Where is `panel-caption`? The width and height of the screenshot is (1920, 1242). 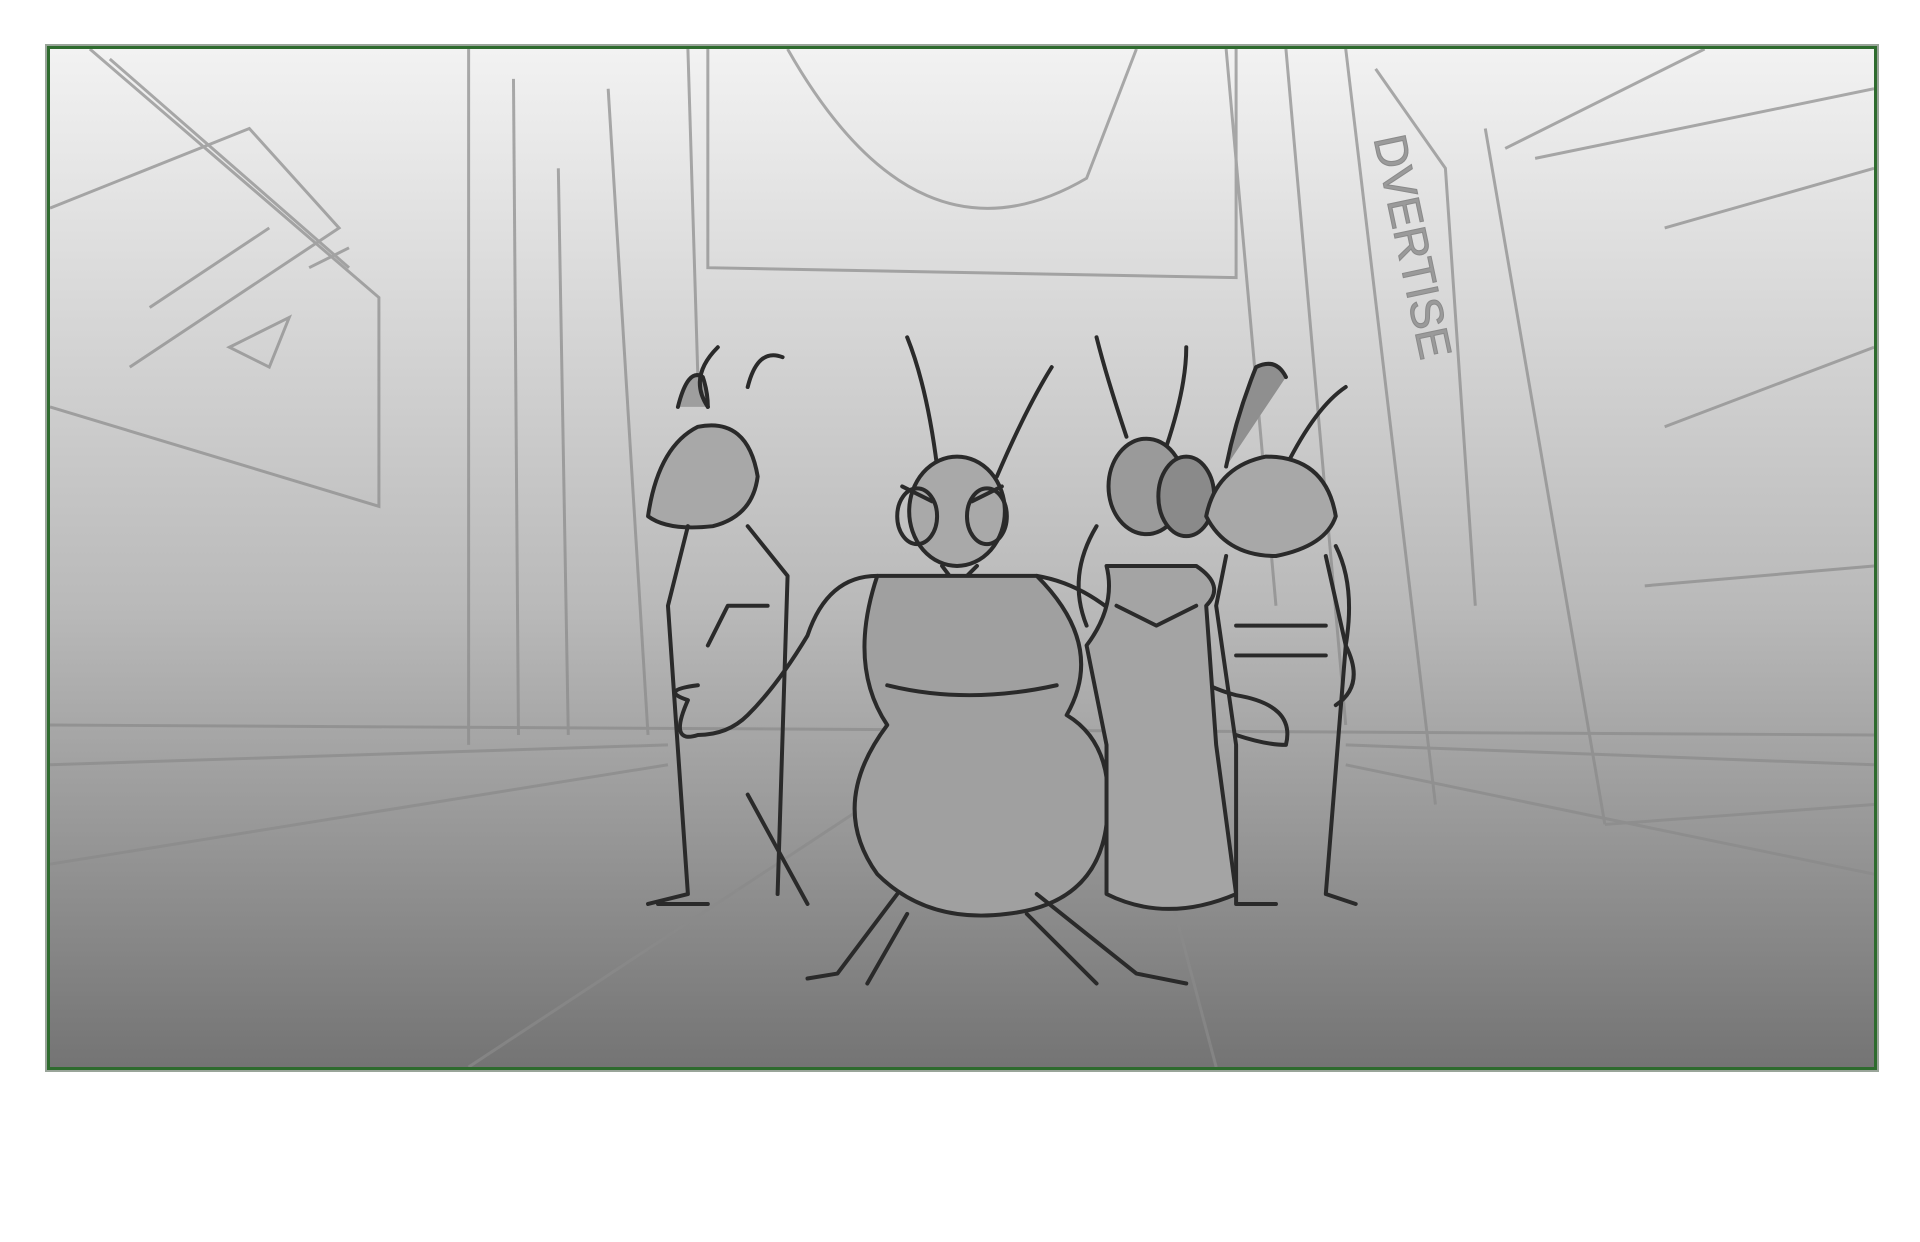
panel-caption is located at coordinates (962, 1155).